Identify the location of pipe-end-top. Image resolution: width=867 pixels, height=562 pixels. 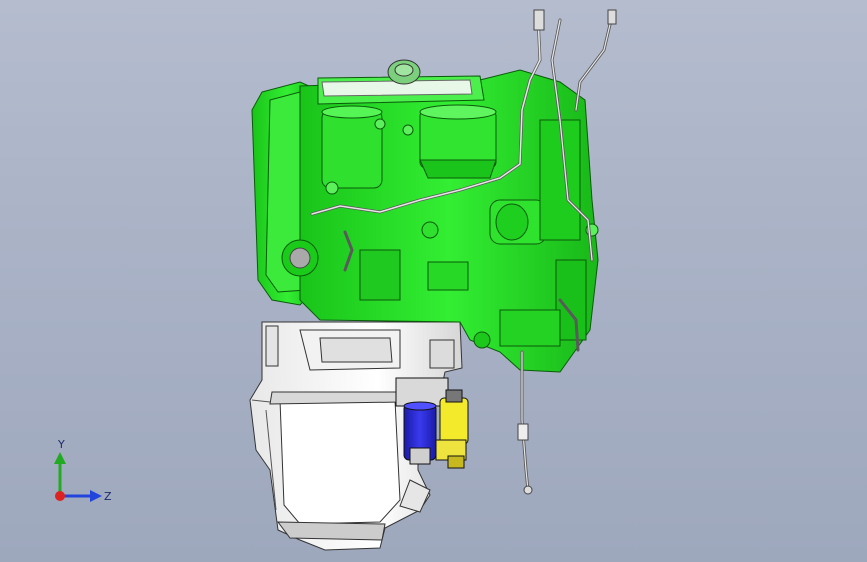
(539, 20).